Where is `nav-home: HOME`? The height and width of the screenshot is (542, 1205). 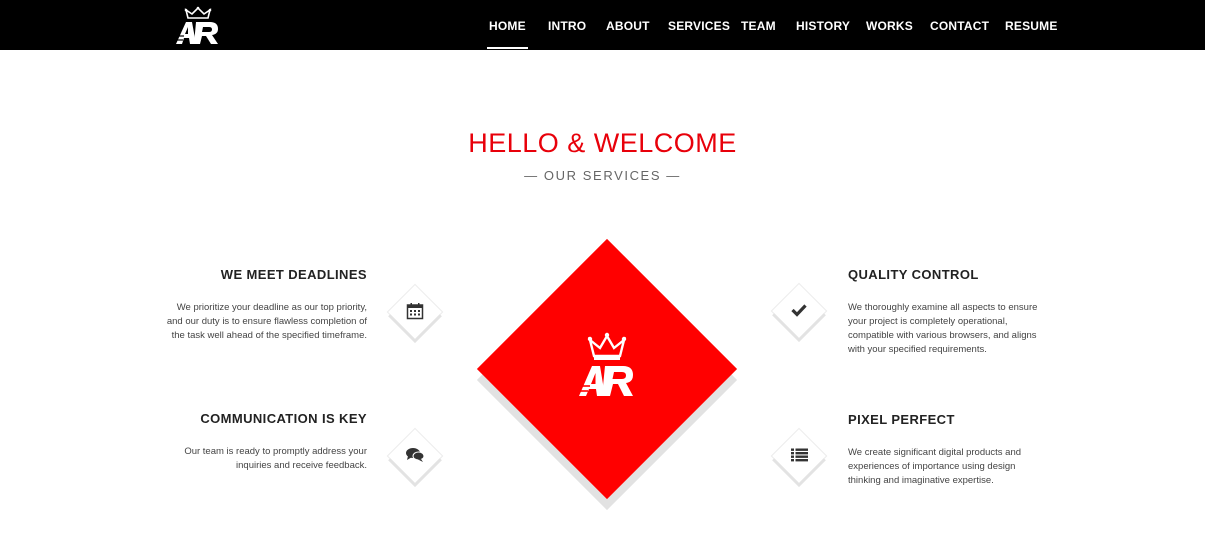 nav-home: HOME is located at coordinates (507, 34).